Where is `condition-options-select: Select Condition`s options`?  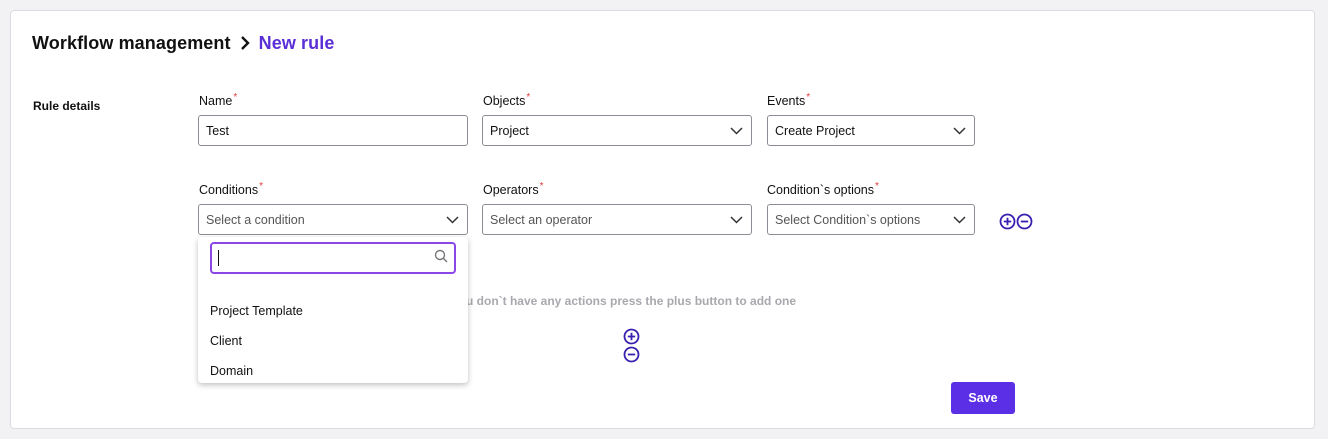 condition-options-select: Select Condition`s options is located at coordinates (871, 219).